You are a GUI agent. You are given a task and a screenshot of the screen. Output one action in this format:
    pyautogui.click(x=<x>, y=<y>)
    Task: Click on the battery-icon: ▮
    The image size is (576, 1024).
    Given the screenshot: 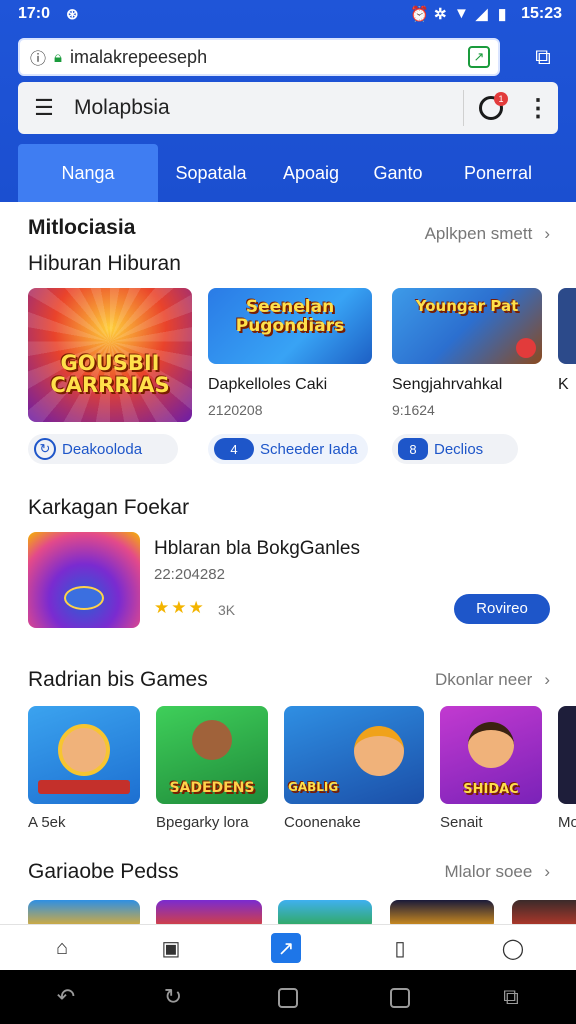 What is the action you would take?
    pyautogui.click(x=502, y=14)
    